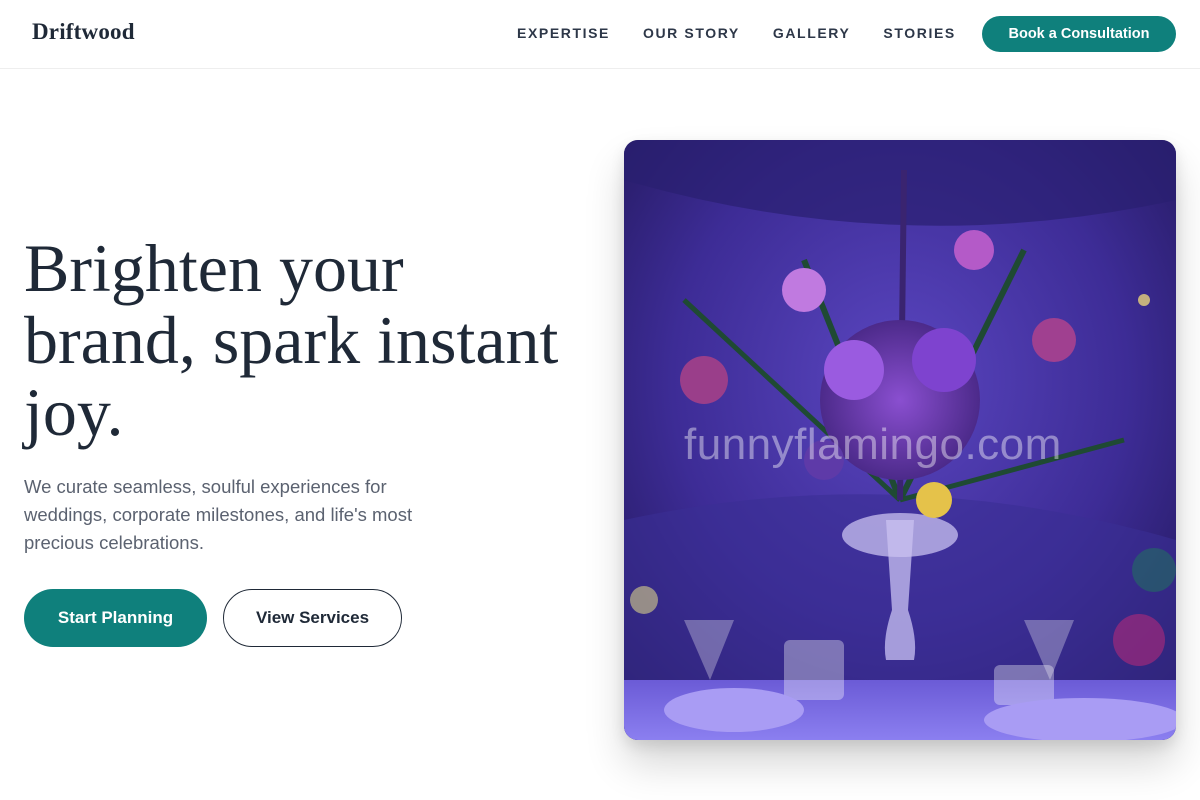  What do you see at coordinates (563, 33) in the screenshot?
I see `nav-expertise: EXPERTISE` at bounding box center [563, 33].